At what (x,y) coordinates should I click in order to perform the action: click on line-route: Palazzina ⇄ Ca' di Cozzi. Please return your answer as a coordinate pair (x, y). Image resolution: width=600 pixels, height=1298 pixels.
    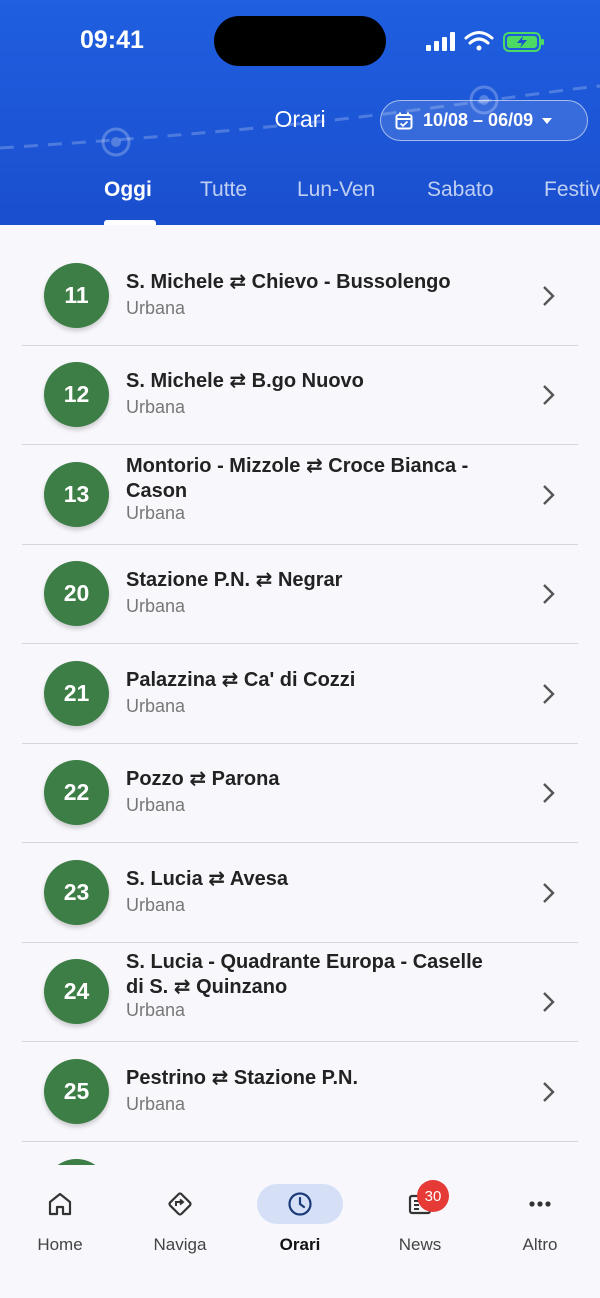
    Looking at the image, I should click on (241, 680).